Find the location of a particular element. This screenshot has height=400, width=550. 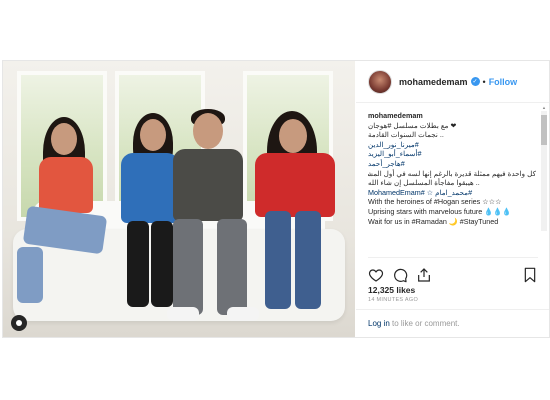

caption-line: .. هيبقوا مفاجأة المسلسل إن شاء الله is located at coordinates (424, 183).